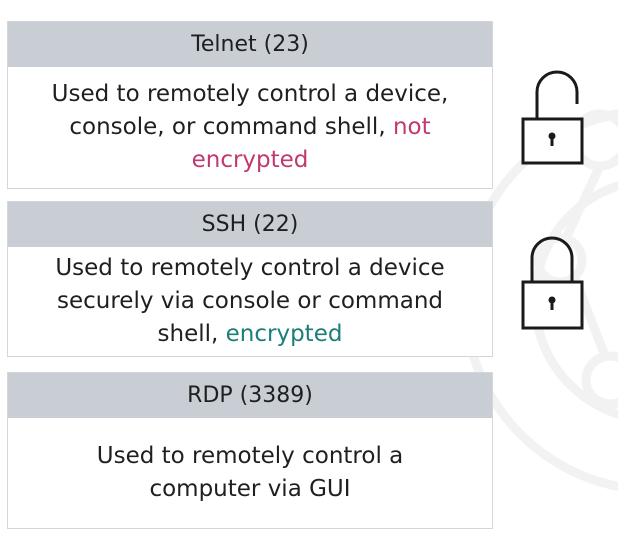 Image resolution: width=618 pixels, height=541 pixels. What do you see at coordinates (552, 117) in the screenshot?
I see `unlocked-padlock-icon` at bounding box center [552, 117].